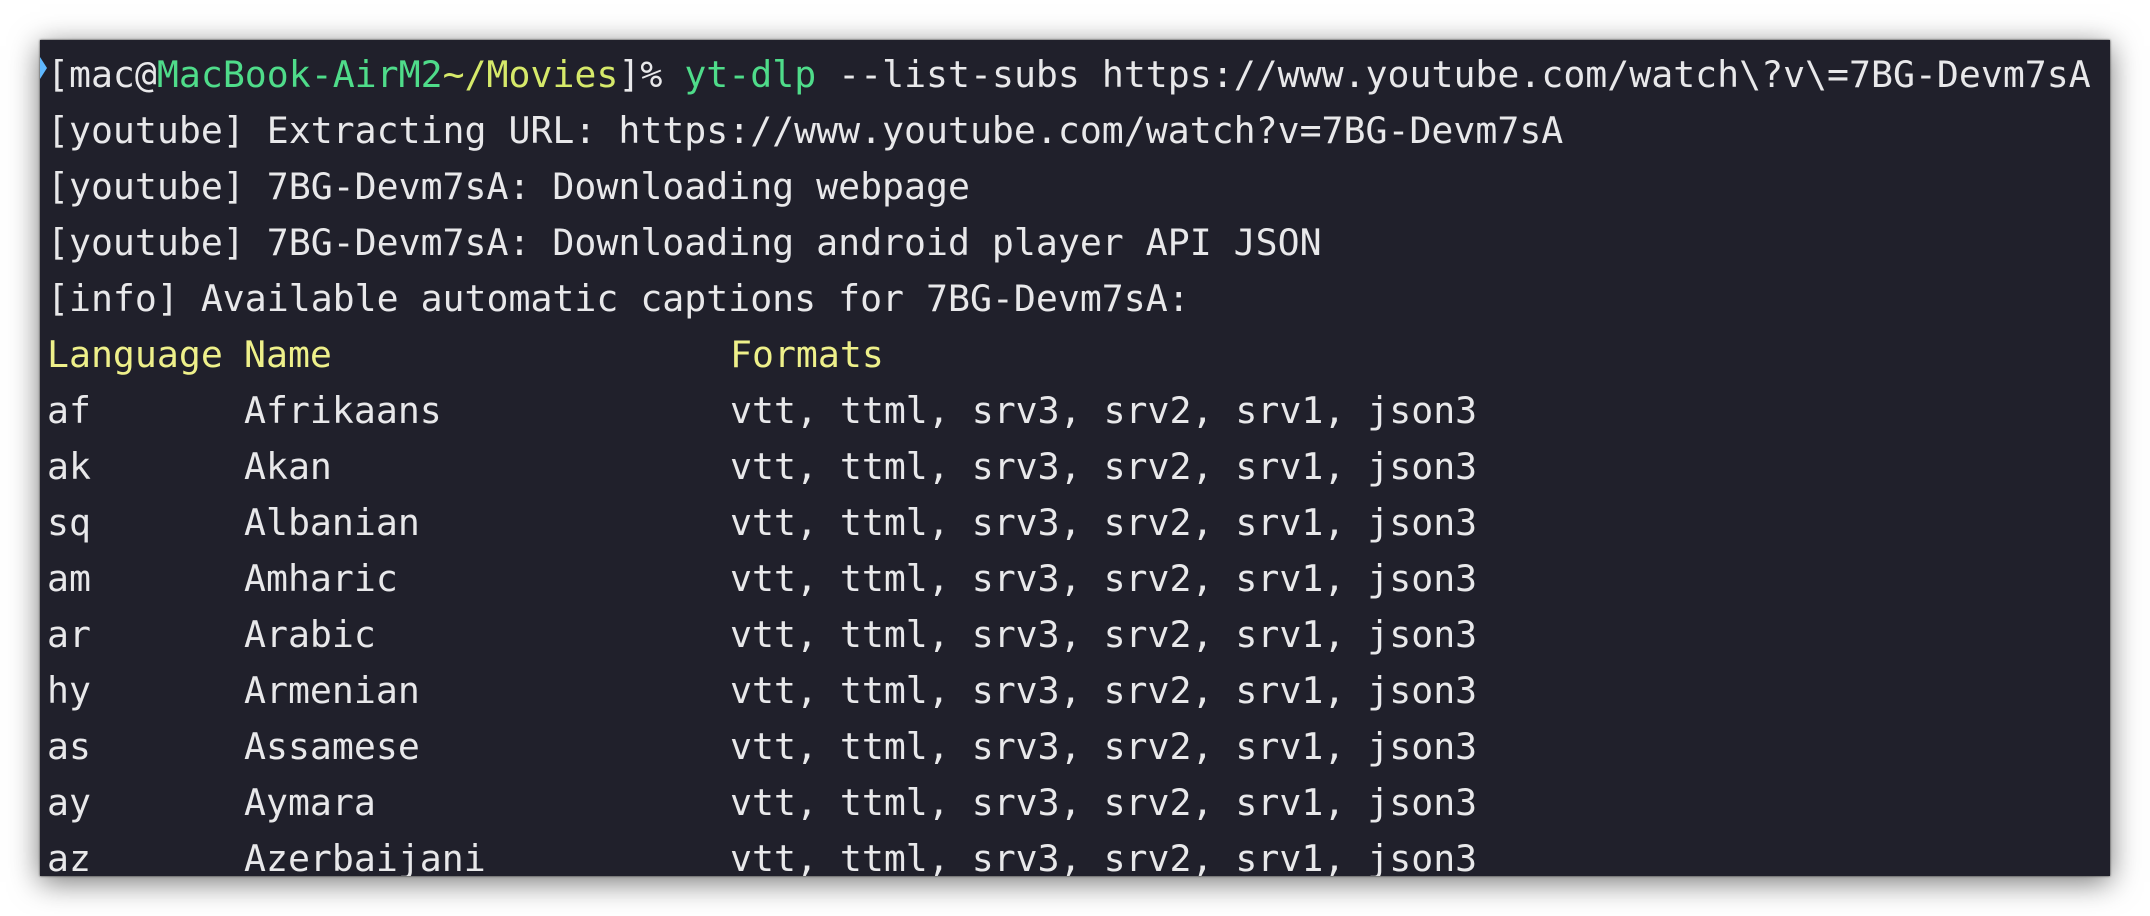  Describe the element at coordinates (112, 74) in the screenshot. I see `prompt-user: mac@` at that location.